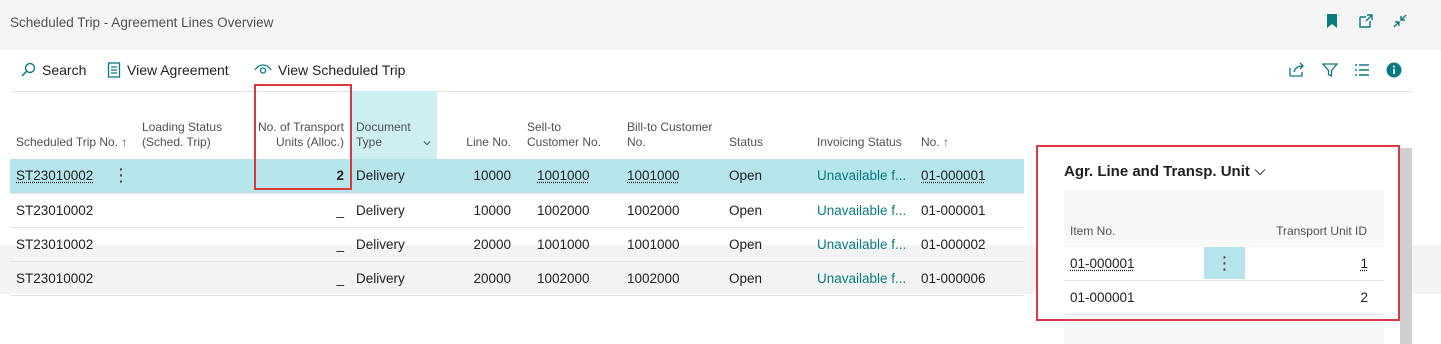  Describe the element at coordinates (1406, 246) in the screenshot. I see `factbox-scrollbar` at that location.